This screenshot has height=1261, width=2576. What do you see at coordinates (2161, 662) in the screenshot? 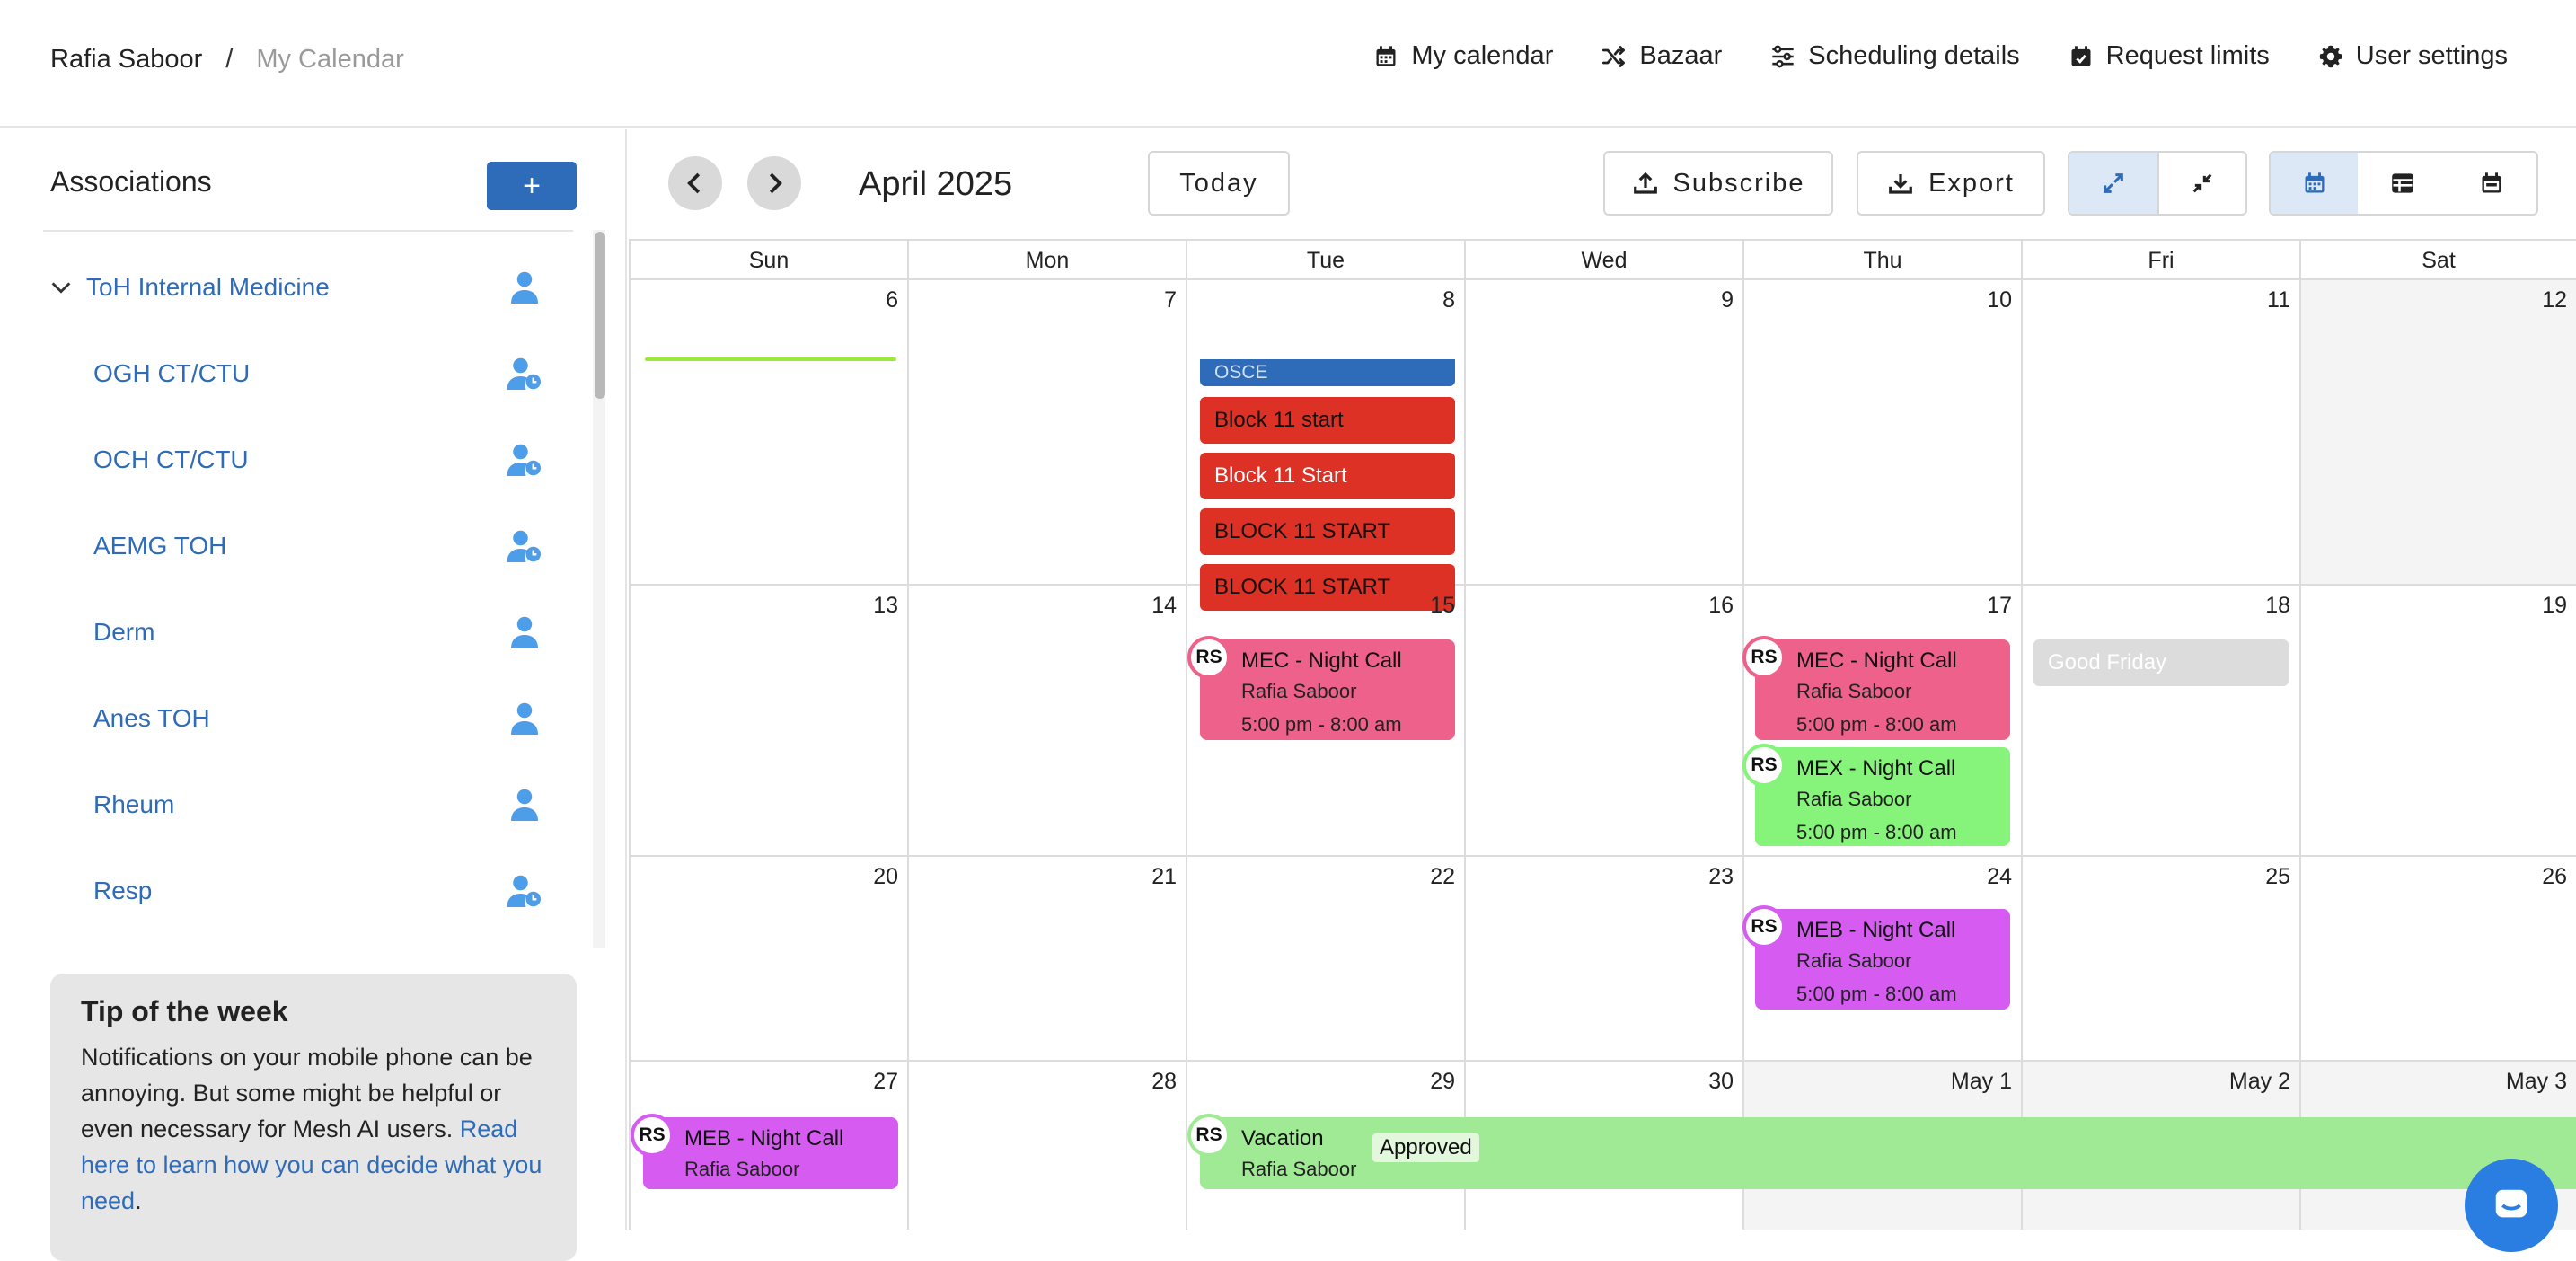
I see `event-holiday: Good Friday` at bounding box center [2161, 662].